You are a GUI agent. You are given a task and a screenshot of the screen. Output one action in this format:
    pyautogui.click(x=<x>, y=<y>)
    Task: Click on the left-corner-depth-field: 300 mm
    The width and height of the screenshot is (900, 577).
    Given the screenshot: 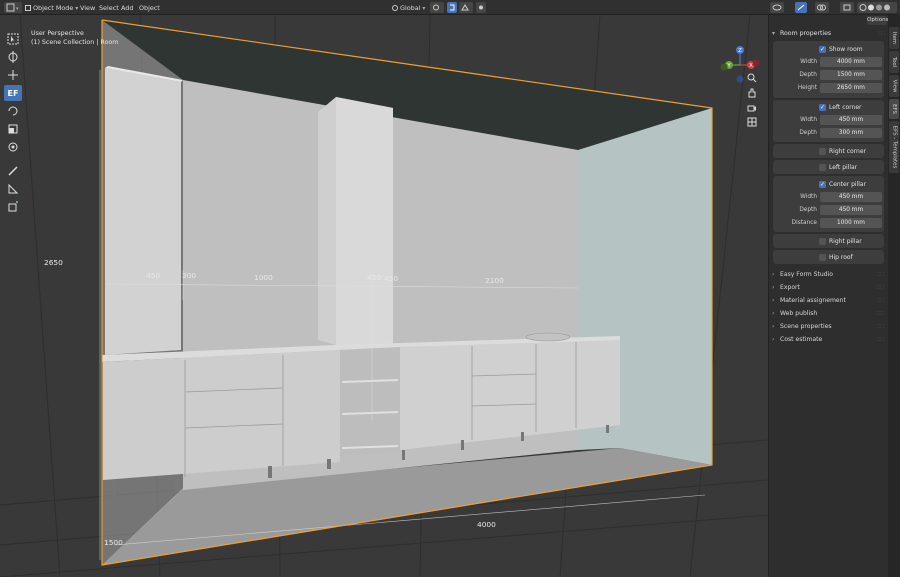 What is the action you would take?
    pyautogui.click(x=851, y=133)
    